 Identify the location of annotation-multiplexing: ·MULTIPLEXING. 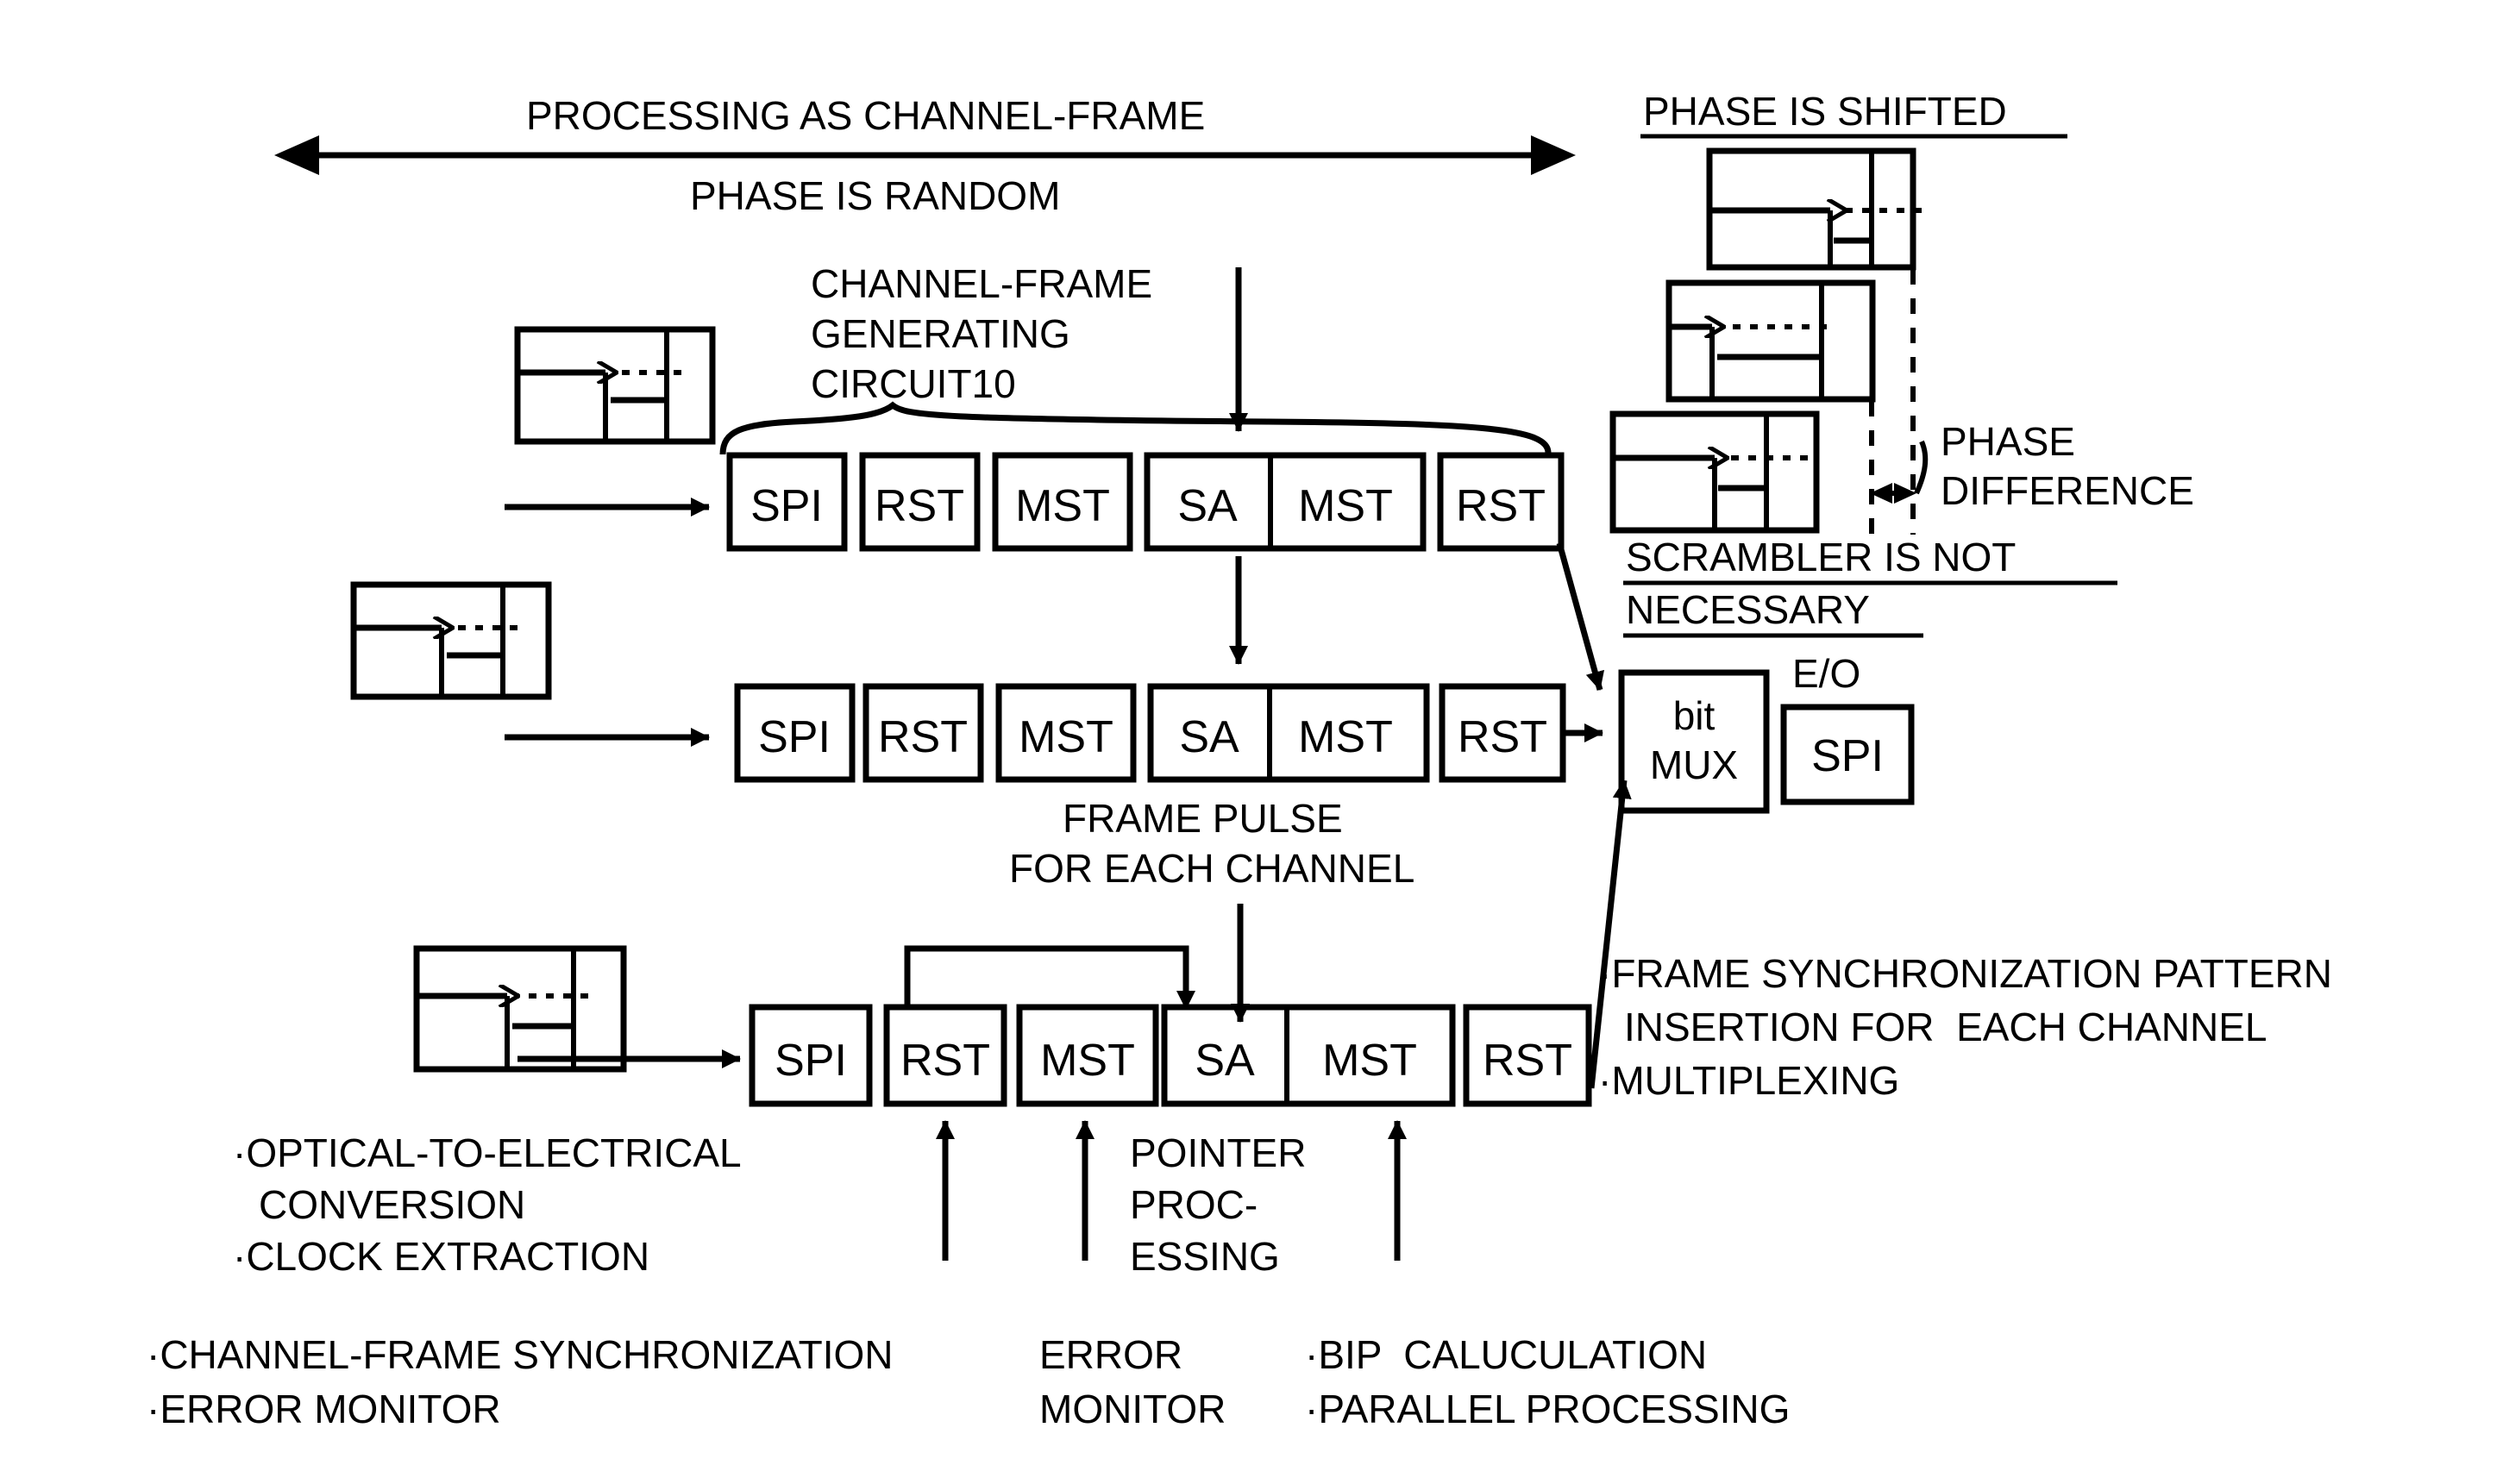
(1748, 1080).